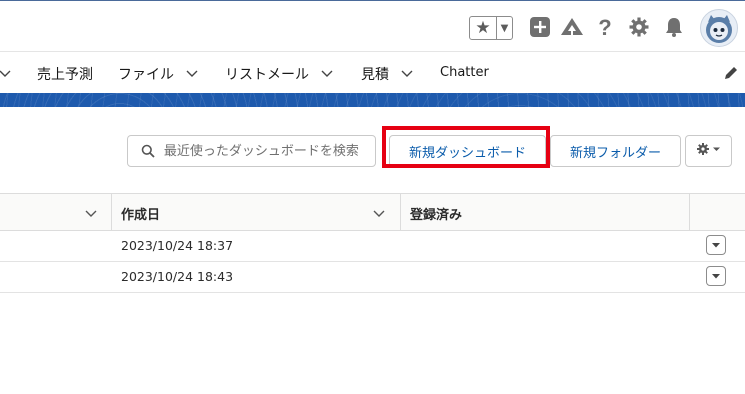 The image size is (745, 394). Describe the element at coordinates (504, 28) in the screenshot. I see `caret-down-icon: ▼` at that location.